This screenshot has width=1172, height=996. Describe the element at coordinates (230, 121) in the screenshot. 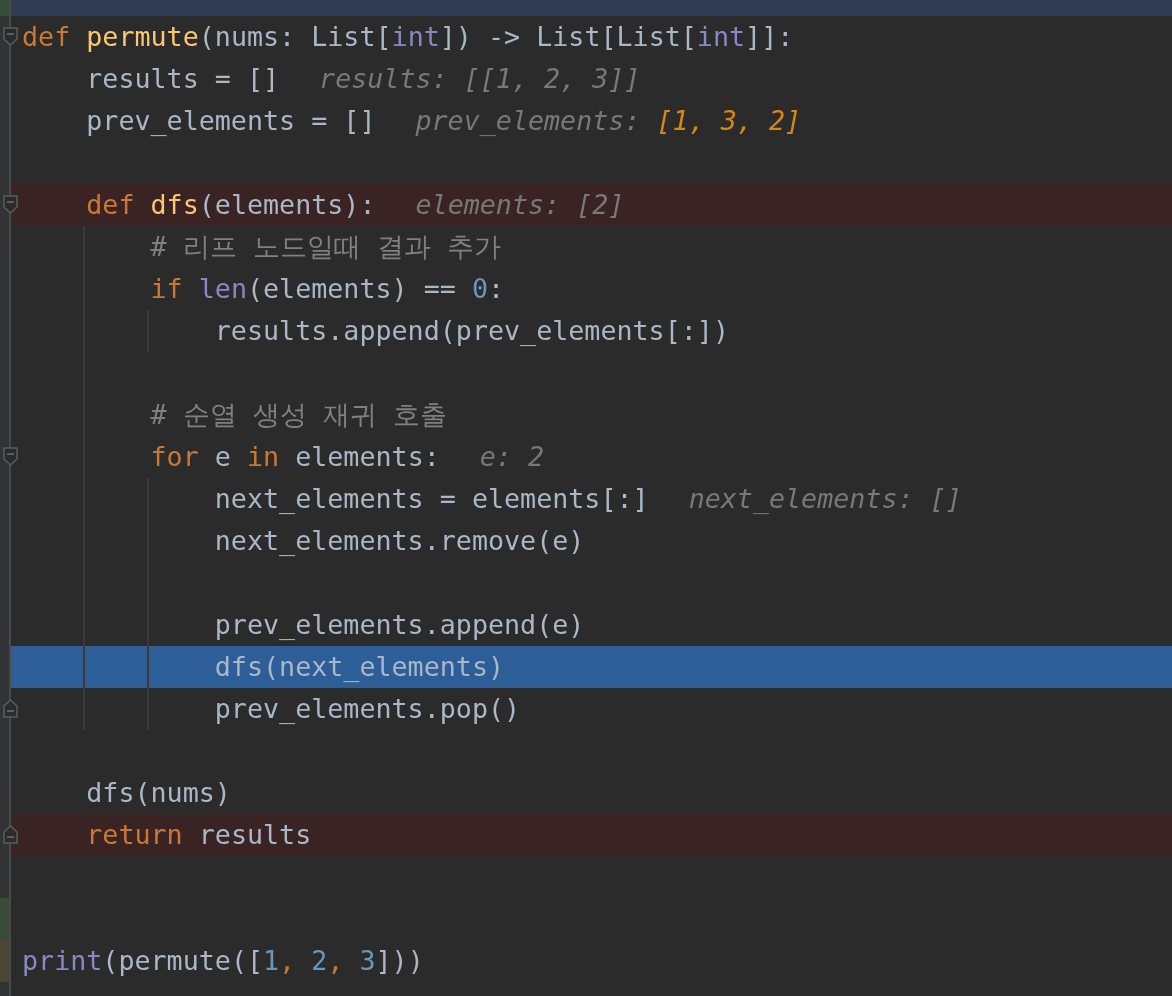

I see `code-line: prev_elements = []` at that location.